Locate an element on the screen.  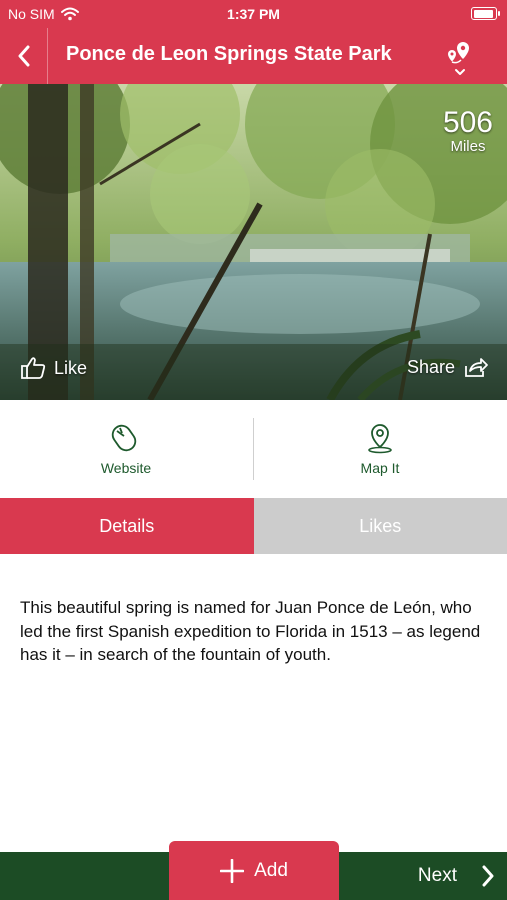
chevron-left-icon is located at coordinates (23, 56).